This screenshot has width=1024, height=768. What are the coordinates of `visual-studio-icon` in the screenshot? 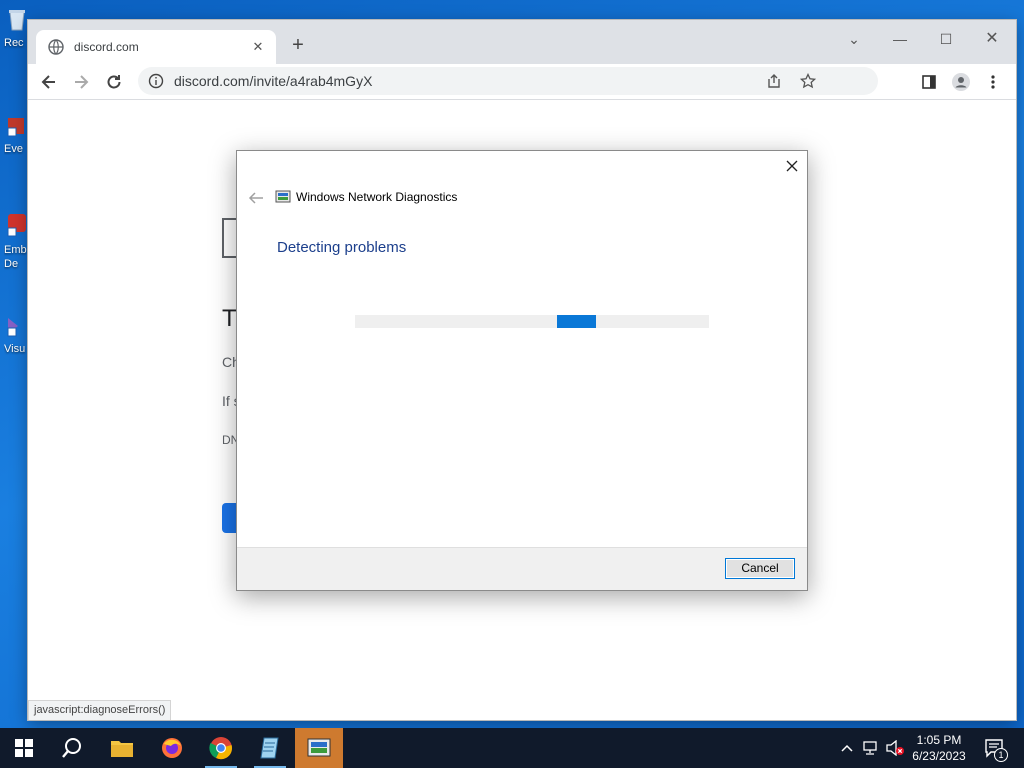 It's located at (12, 327).